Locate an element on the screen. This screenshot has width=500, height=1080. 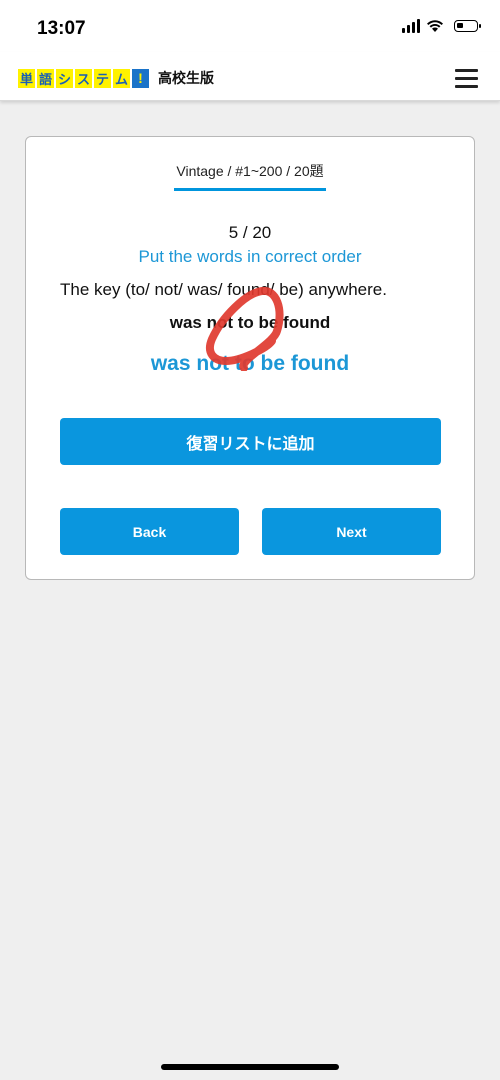
logo-char: 単 is located at coordinates (26, 78).